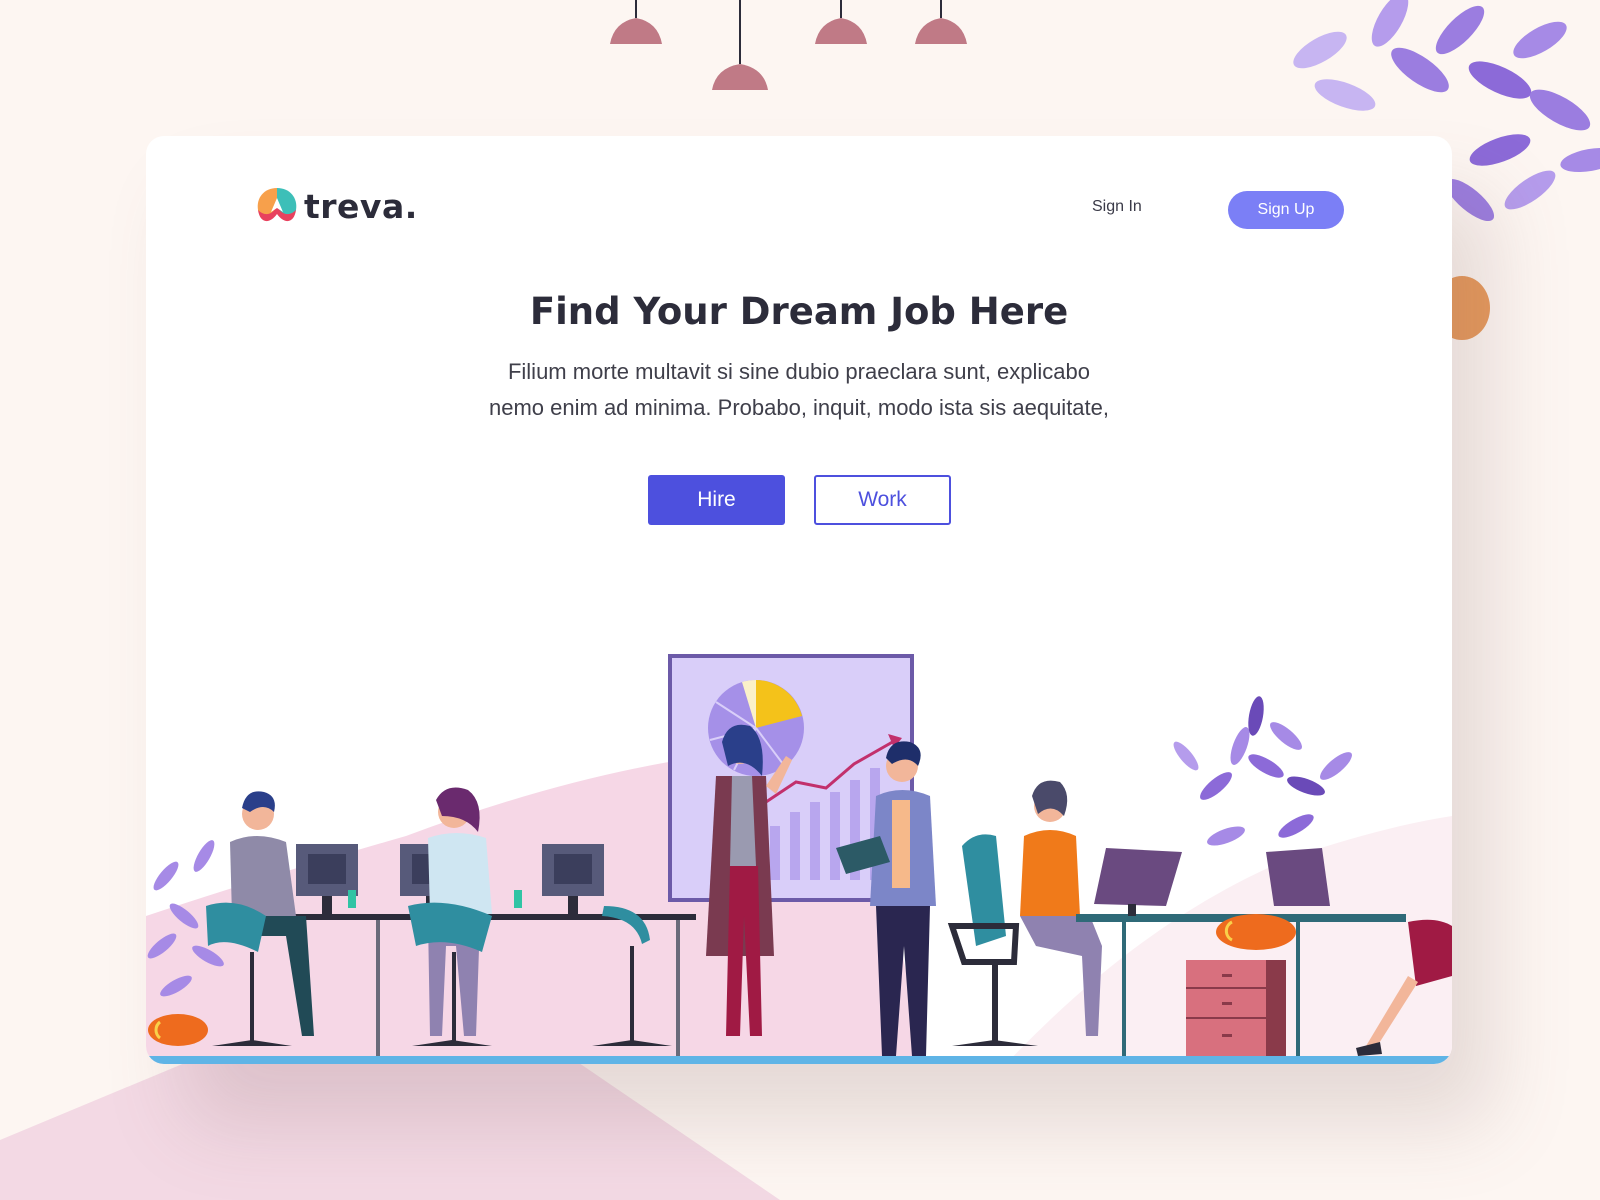 This screenshot has height=1200, width=1600. I want to click on page-title: Find Your Dream Job Here, so click(799, 311).